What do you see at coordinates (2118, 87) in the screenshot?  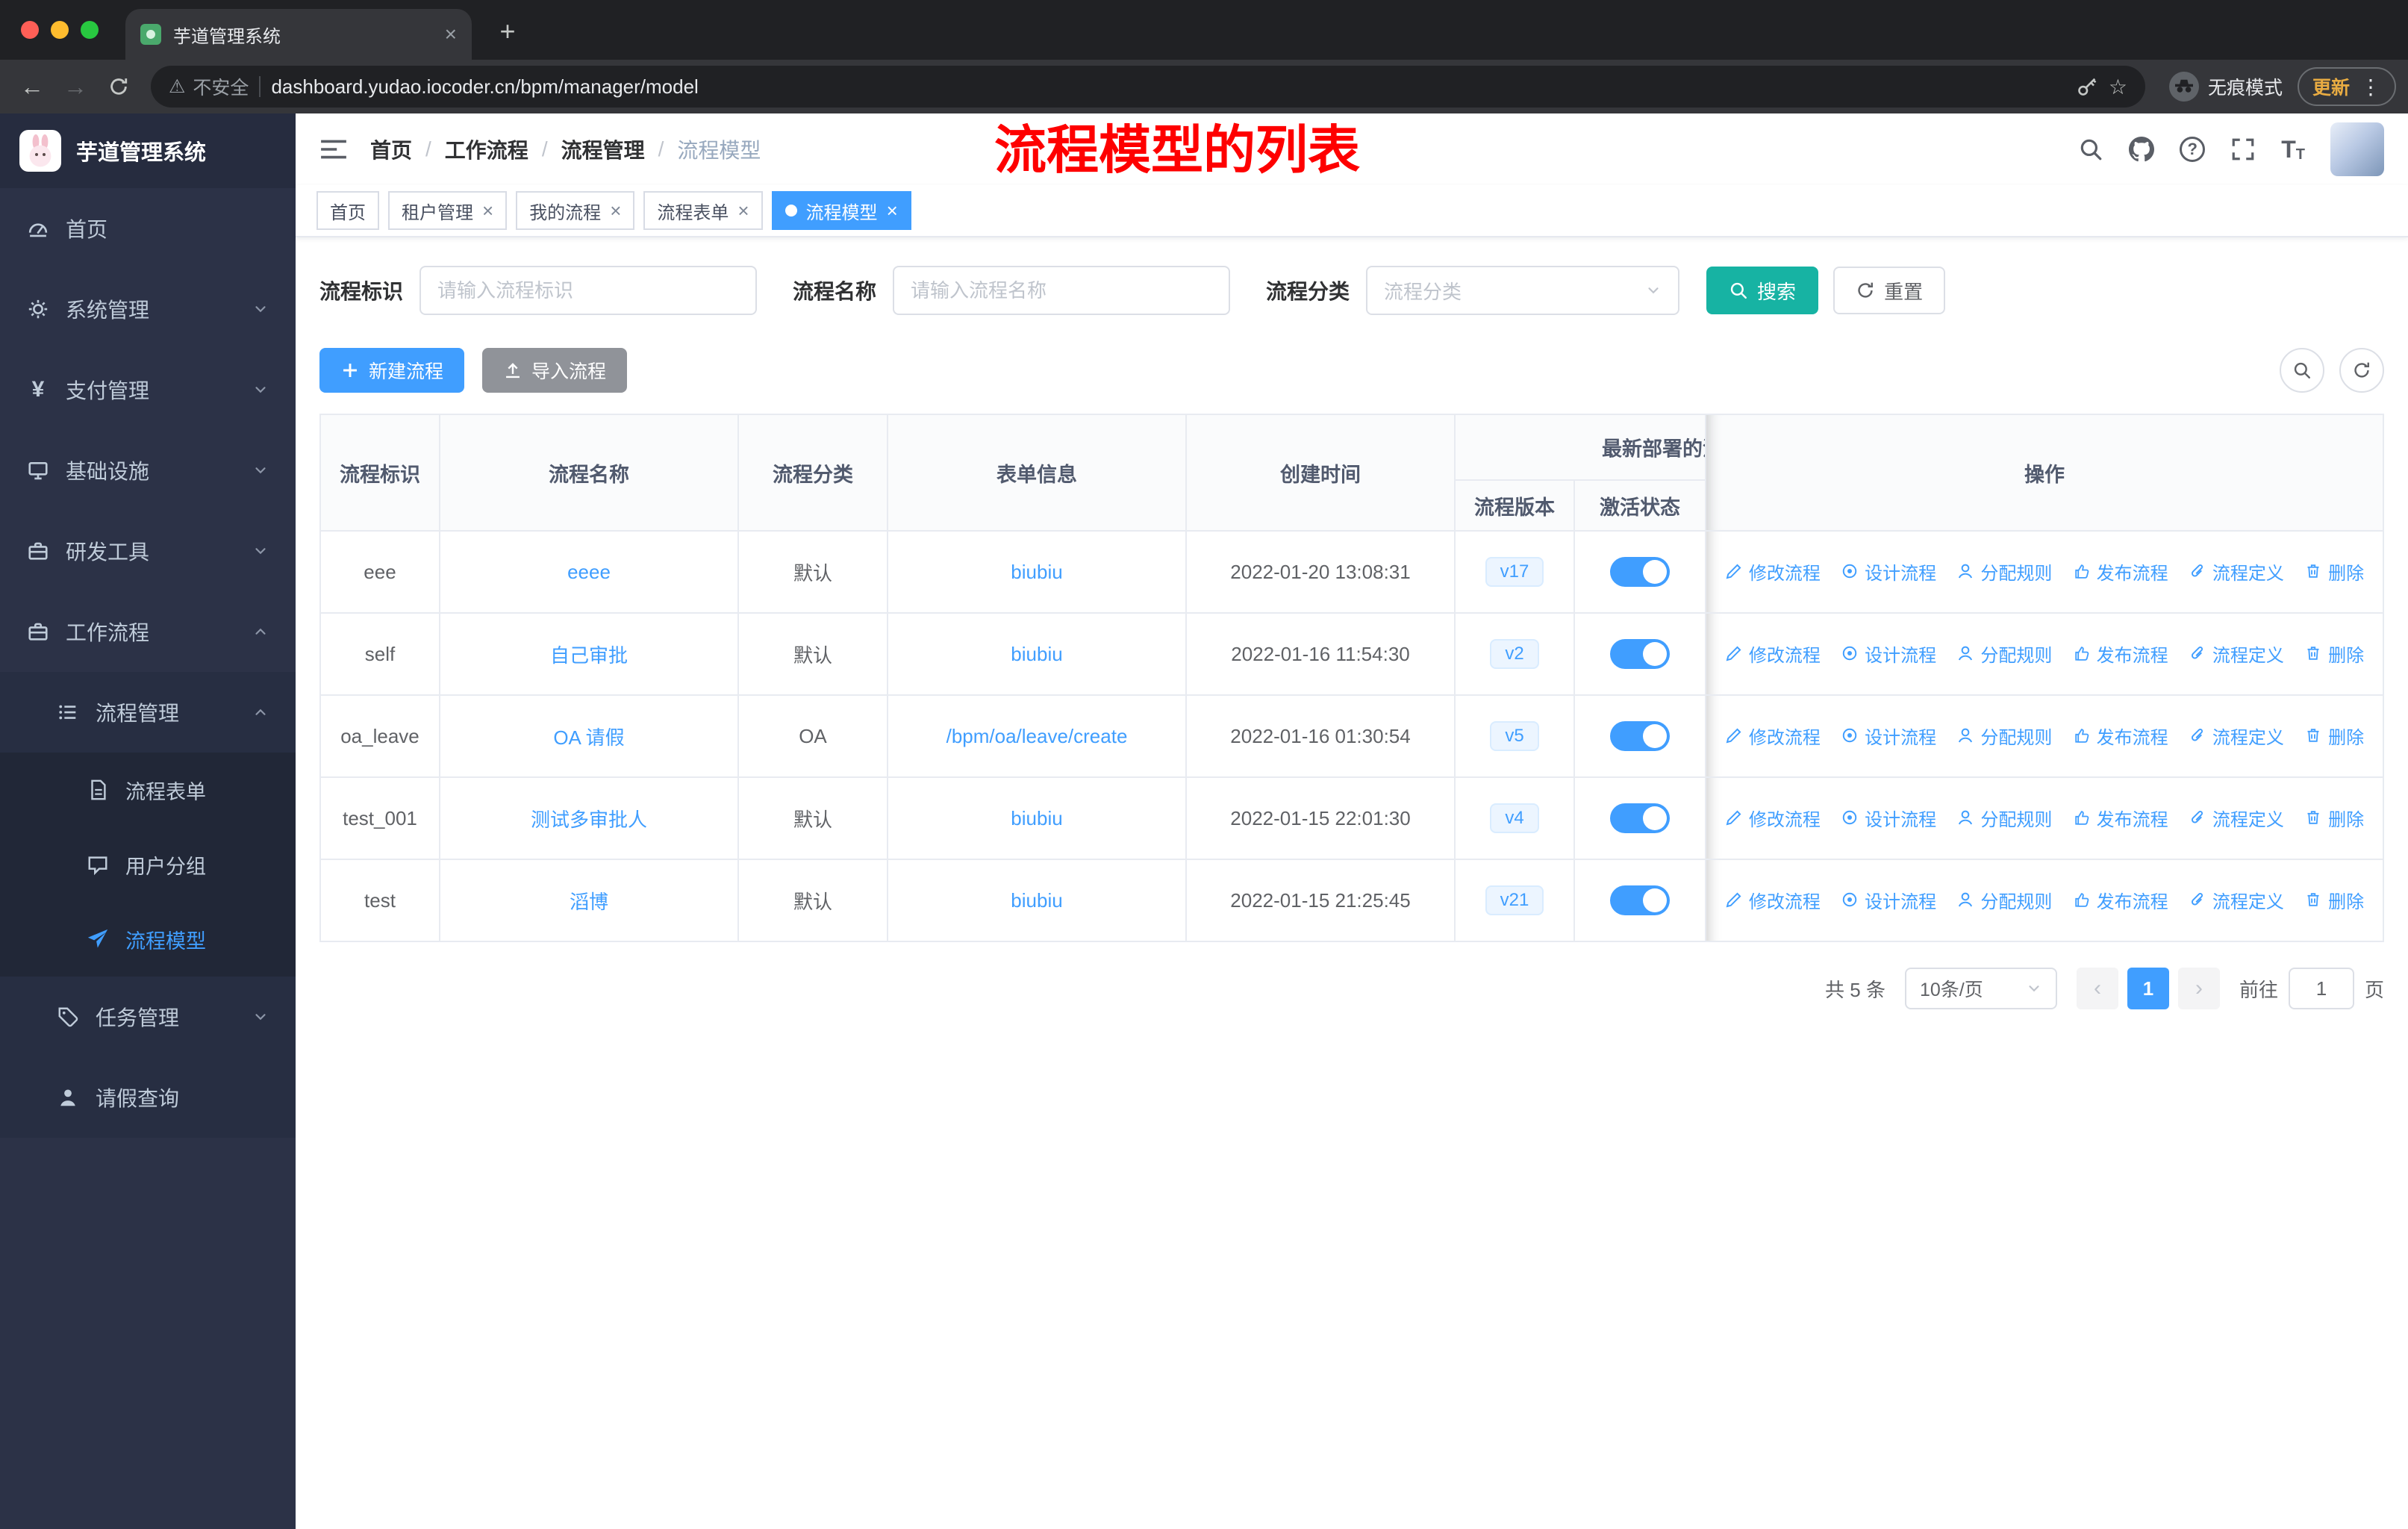 I see `bookmark-star-icon: ☆` at bounding box center [2118, 87].